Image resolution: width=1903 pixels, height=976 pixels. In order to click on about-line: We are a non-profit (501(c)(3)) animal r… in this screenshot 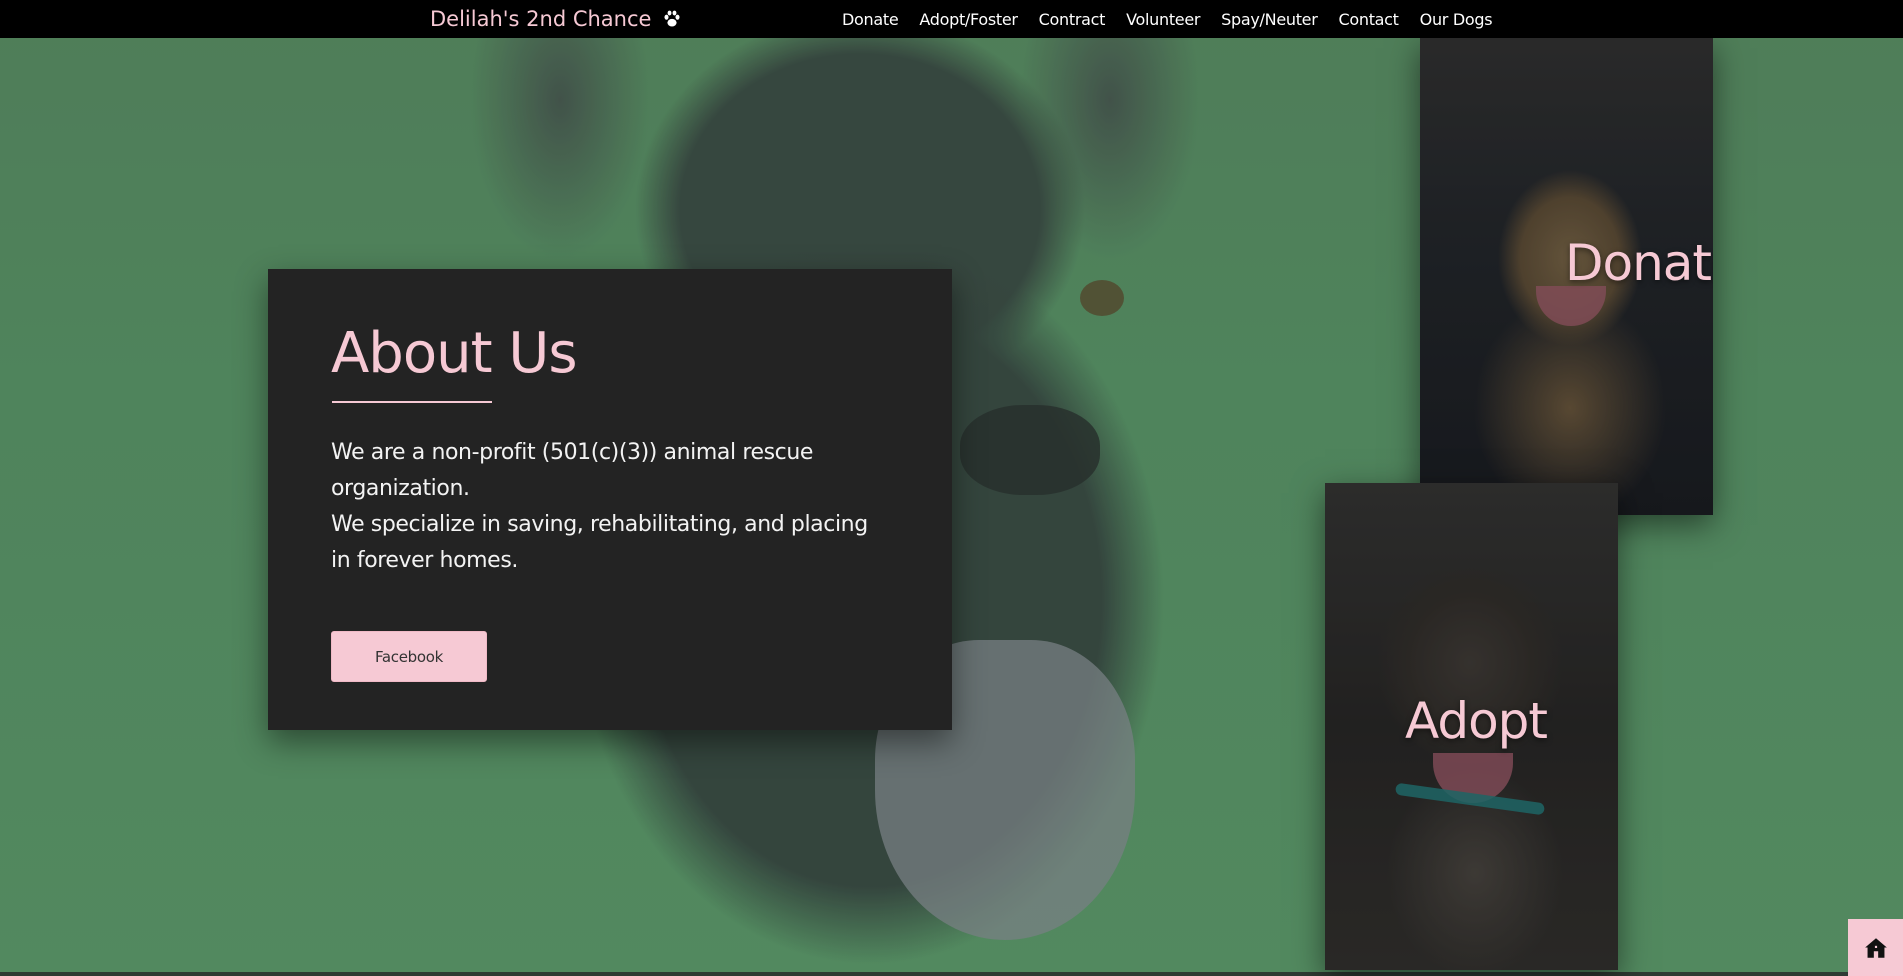, I will do `click(572, 470)`.